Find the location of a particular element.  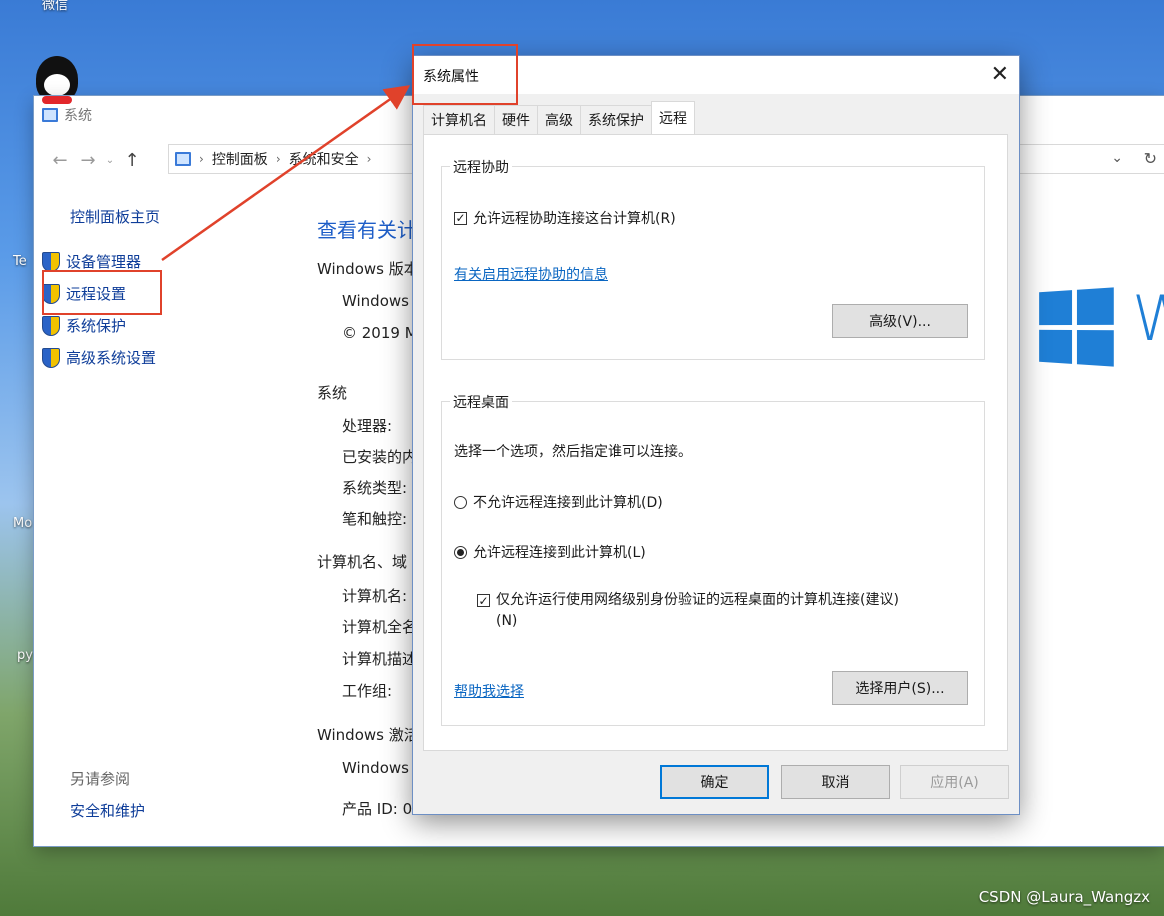

watermark: CSDN @Laura_Wangzx is located at coordinates (1064, 897).